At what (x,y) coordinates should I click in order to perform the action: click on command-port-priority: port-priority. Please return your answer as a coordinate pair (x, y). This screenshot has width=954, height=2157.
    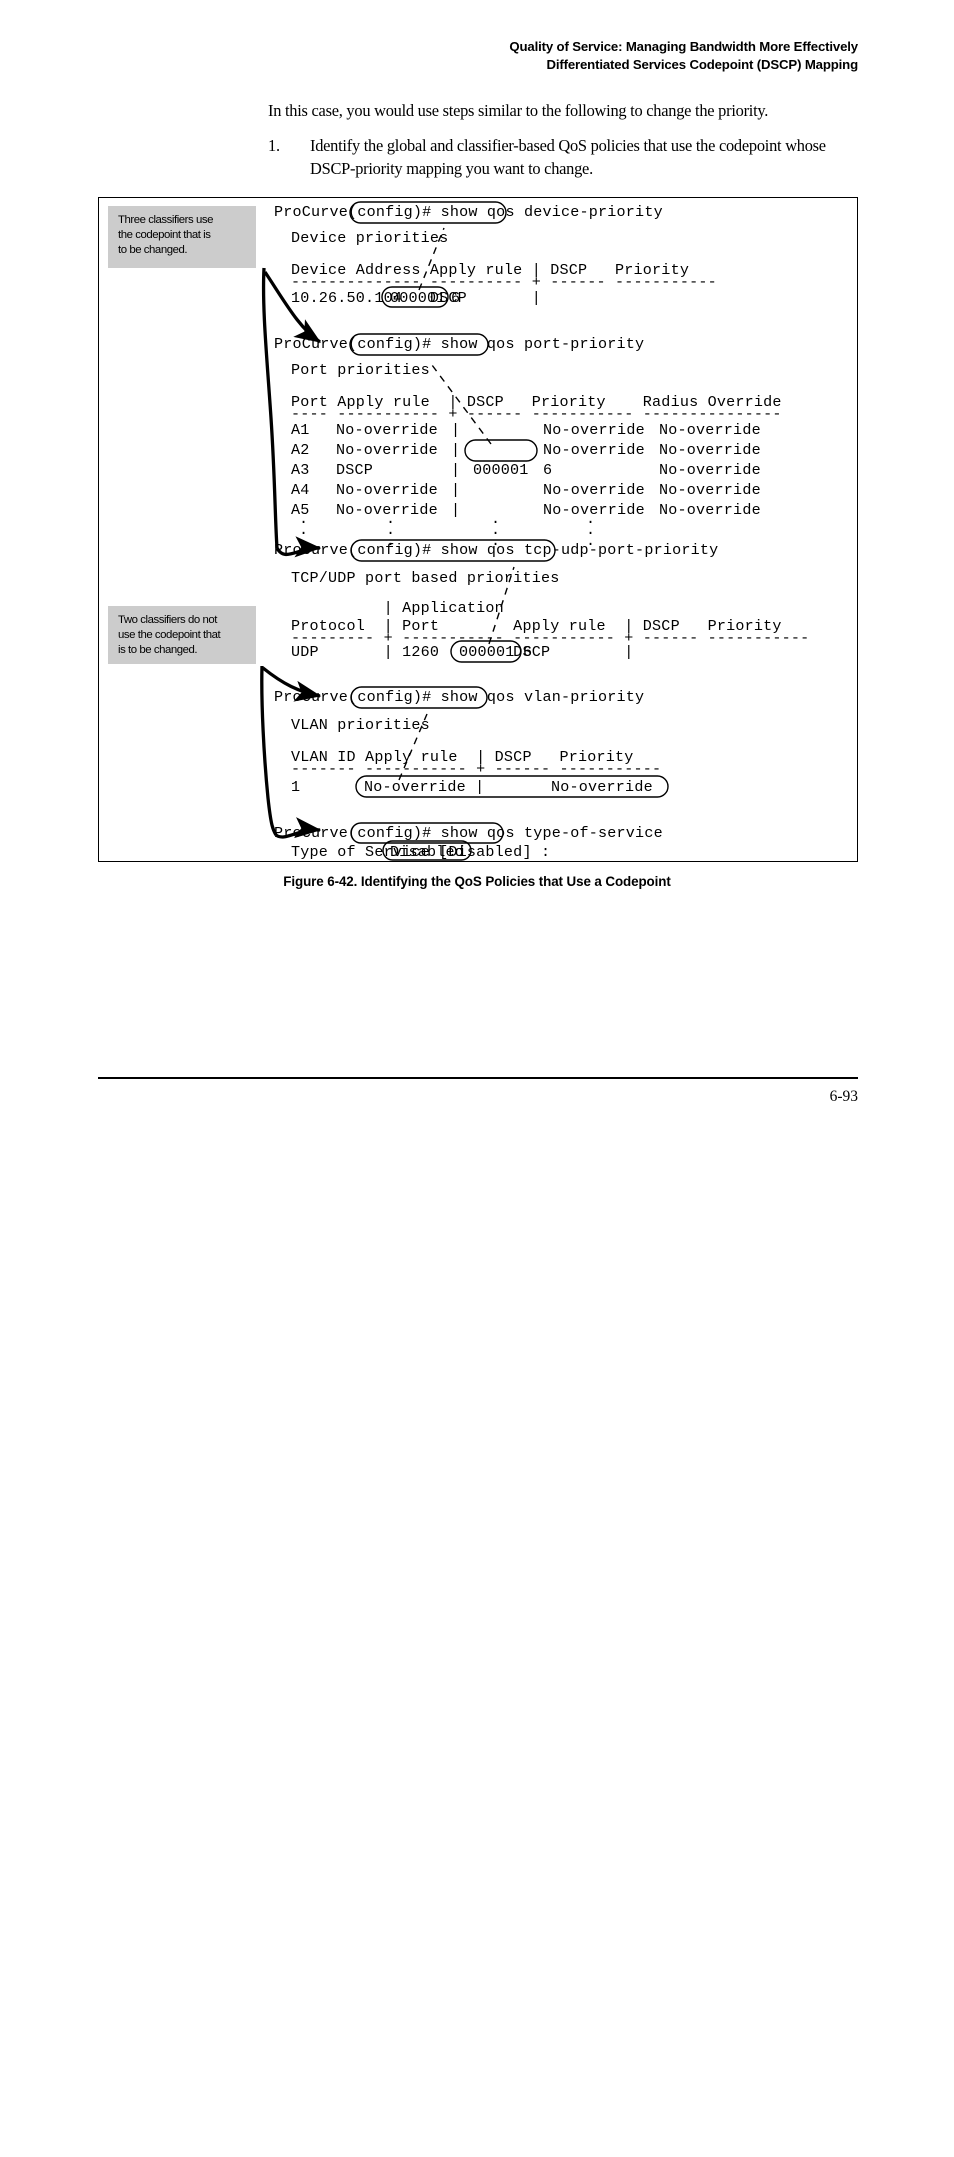
    Looking at the image, I should click on (584, 344).